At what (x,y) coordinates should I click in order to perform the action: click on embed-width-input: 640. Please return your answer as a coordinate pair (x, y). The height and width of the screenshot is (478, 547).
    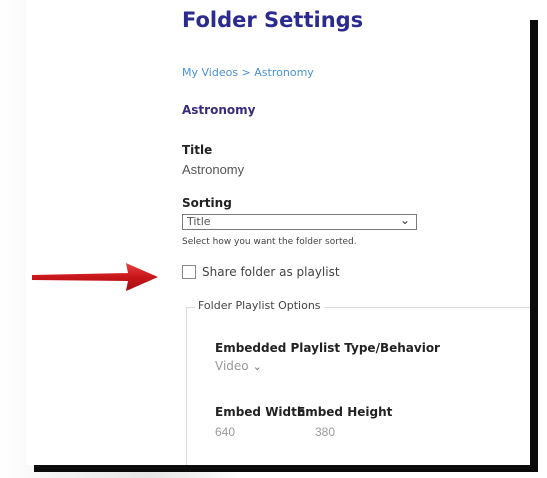
    Looking at the image, I should click on (225, 432).